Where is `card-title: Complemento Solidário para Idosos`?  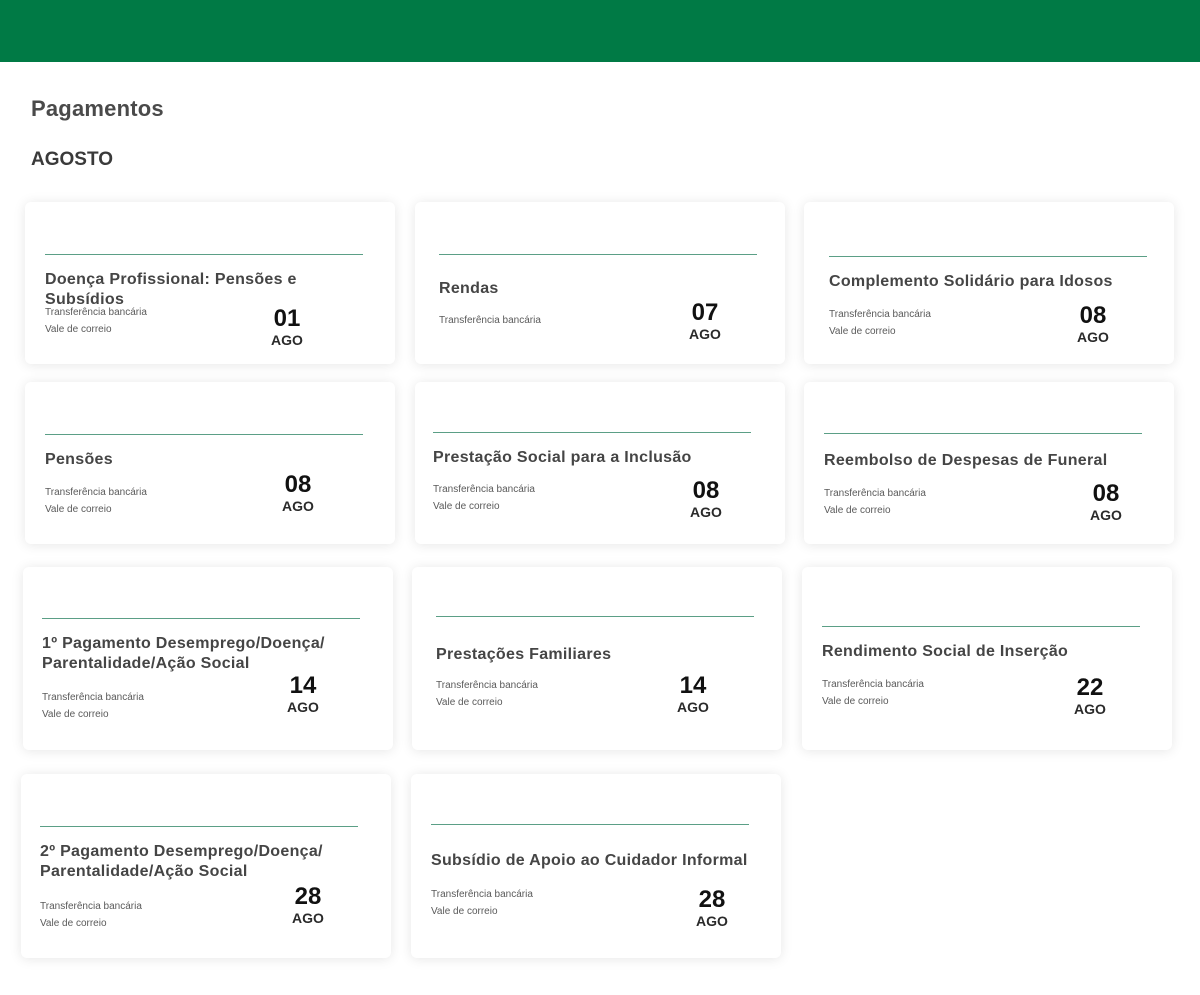
card-title: Complemento Solidário para Idosos is located at coordinates (971, 281).